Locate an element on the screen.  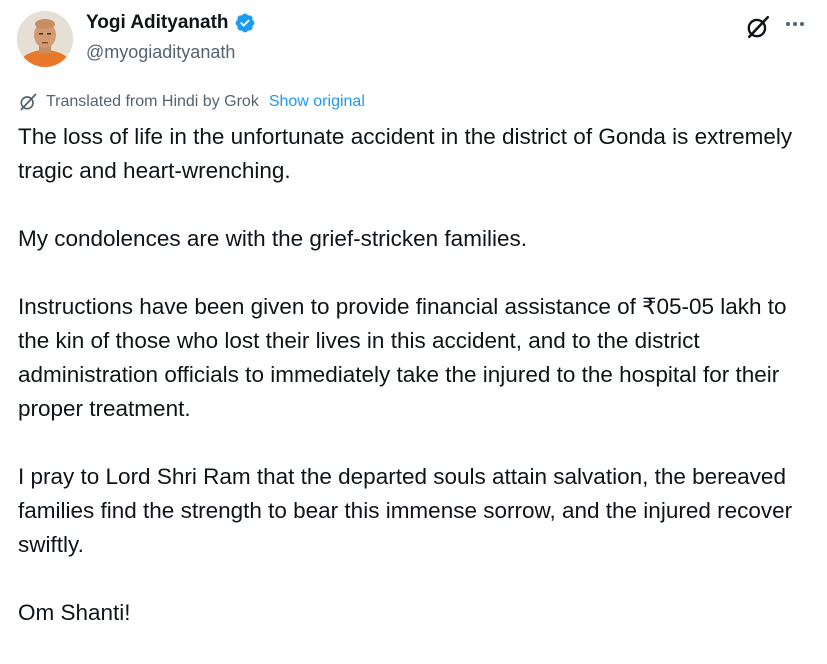
more-icon is located at coordinates (795, 24).